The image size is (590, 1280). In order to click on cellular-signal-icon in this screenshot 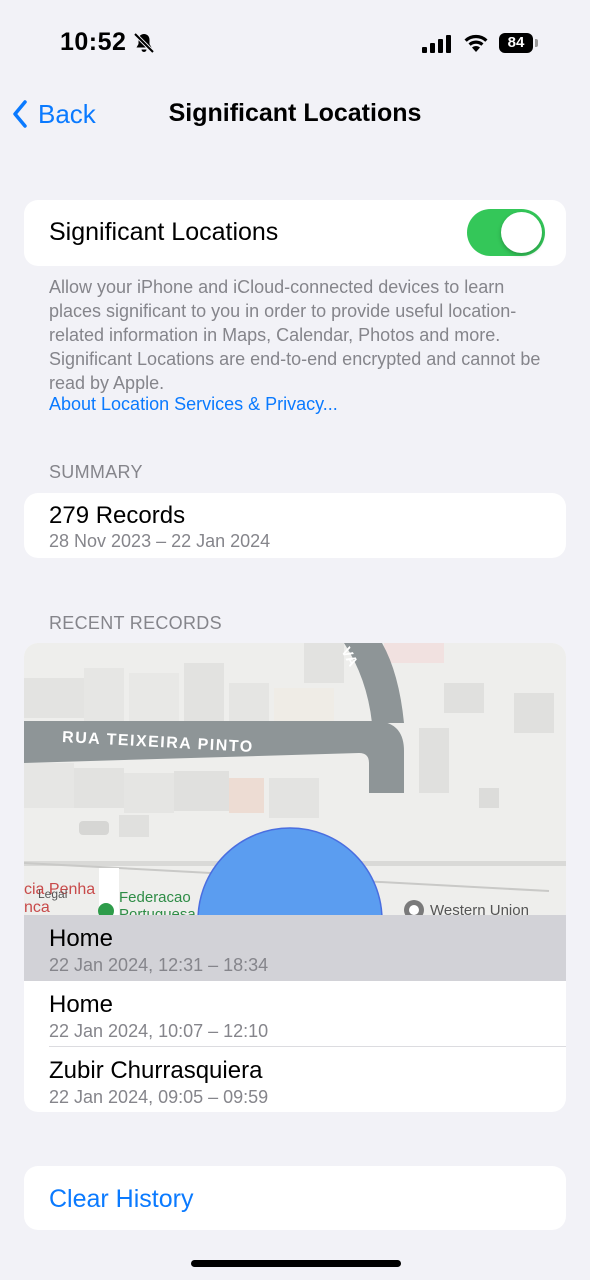, I will do `click(436, 44)`.